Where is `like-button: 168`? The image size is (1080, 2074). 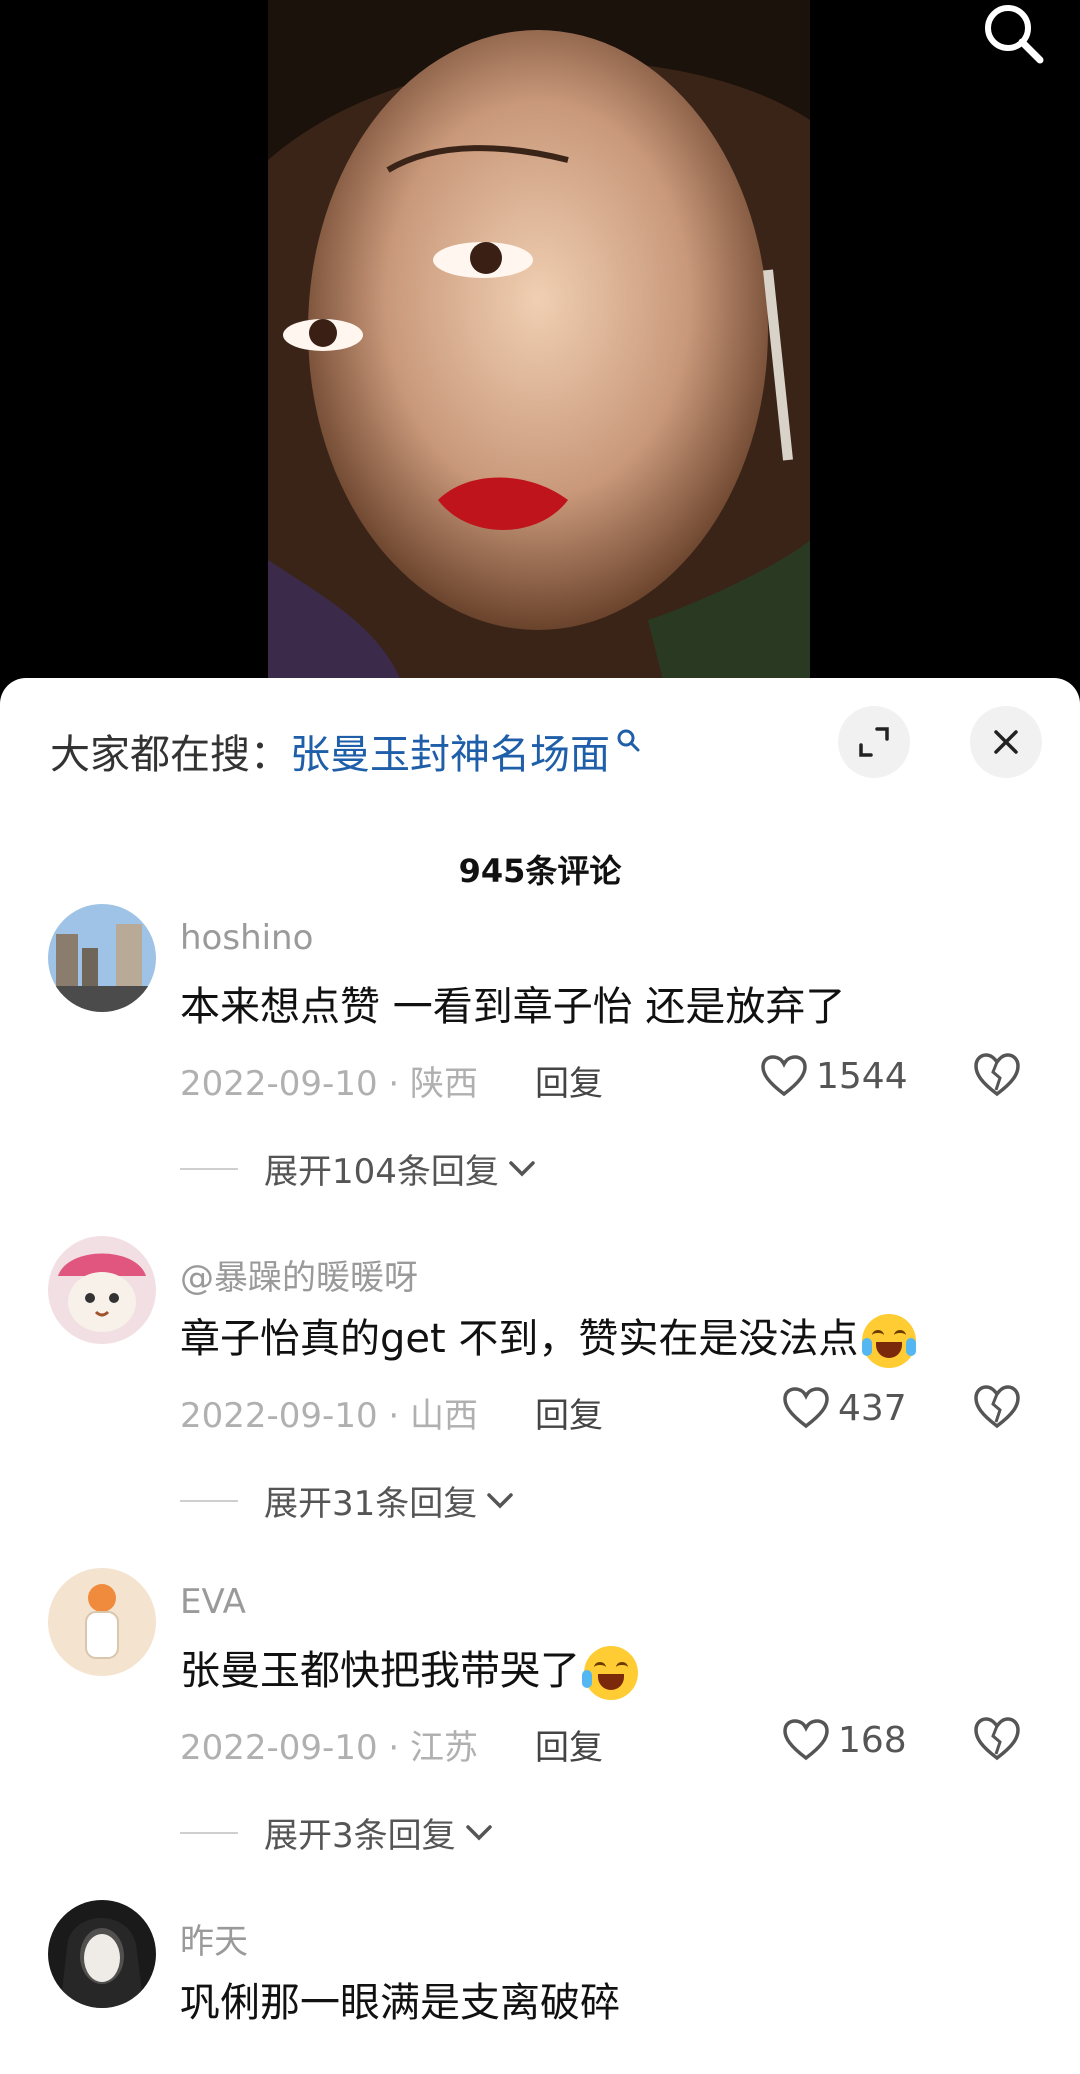
like-button: 168 is located at coordinates (844, 1740).